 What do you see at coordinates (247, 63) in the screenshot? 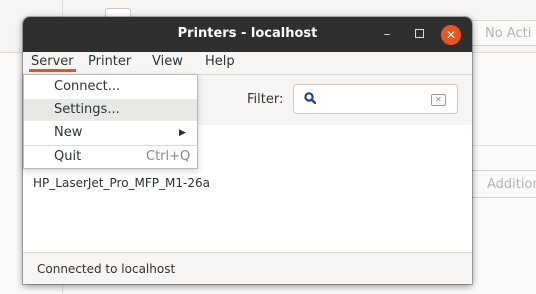
I see `menubar: Server Printer View Help` at bounding box center [247, 63].